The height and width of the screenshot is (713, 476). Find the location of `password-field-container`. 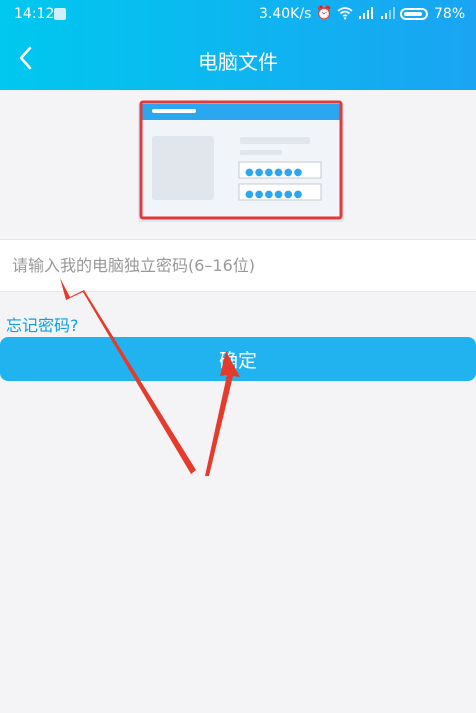

password-field-container is located at coordinates (238, 265).